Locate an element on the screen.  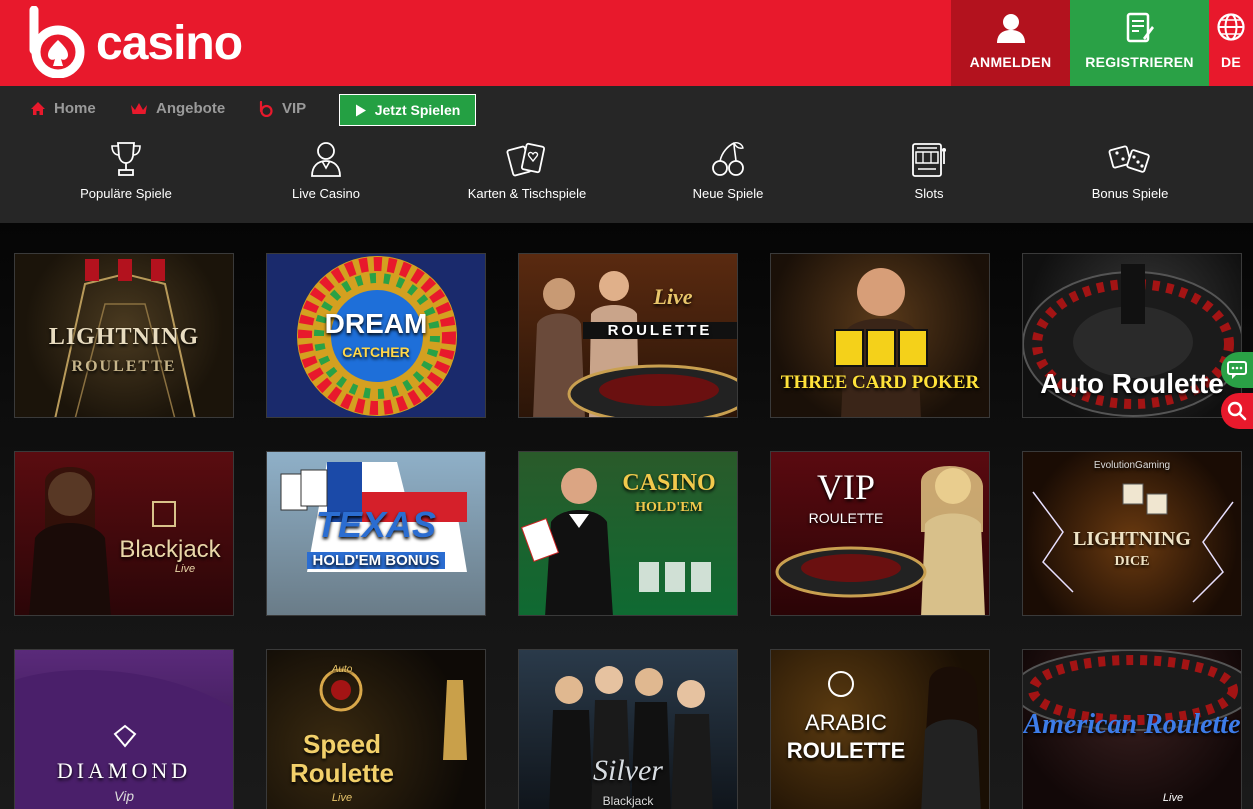
game-tile-auto-roulette: Auto Roulette is located at coordinates (1132, 335).